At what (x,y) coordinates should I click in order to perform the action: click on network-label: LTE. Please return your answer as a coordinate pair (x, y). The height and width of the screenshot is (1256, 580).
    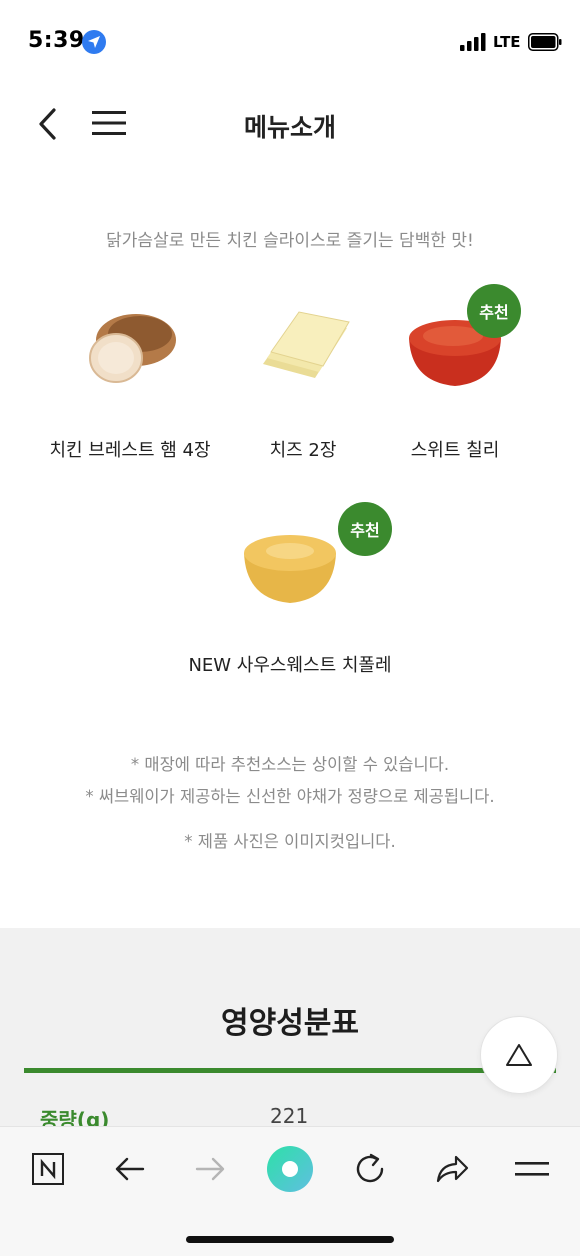
    Looking at the image, I should click on (507, 42).